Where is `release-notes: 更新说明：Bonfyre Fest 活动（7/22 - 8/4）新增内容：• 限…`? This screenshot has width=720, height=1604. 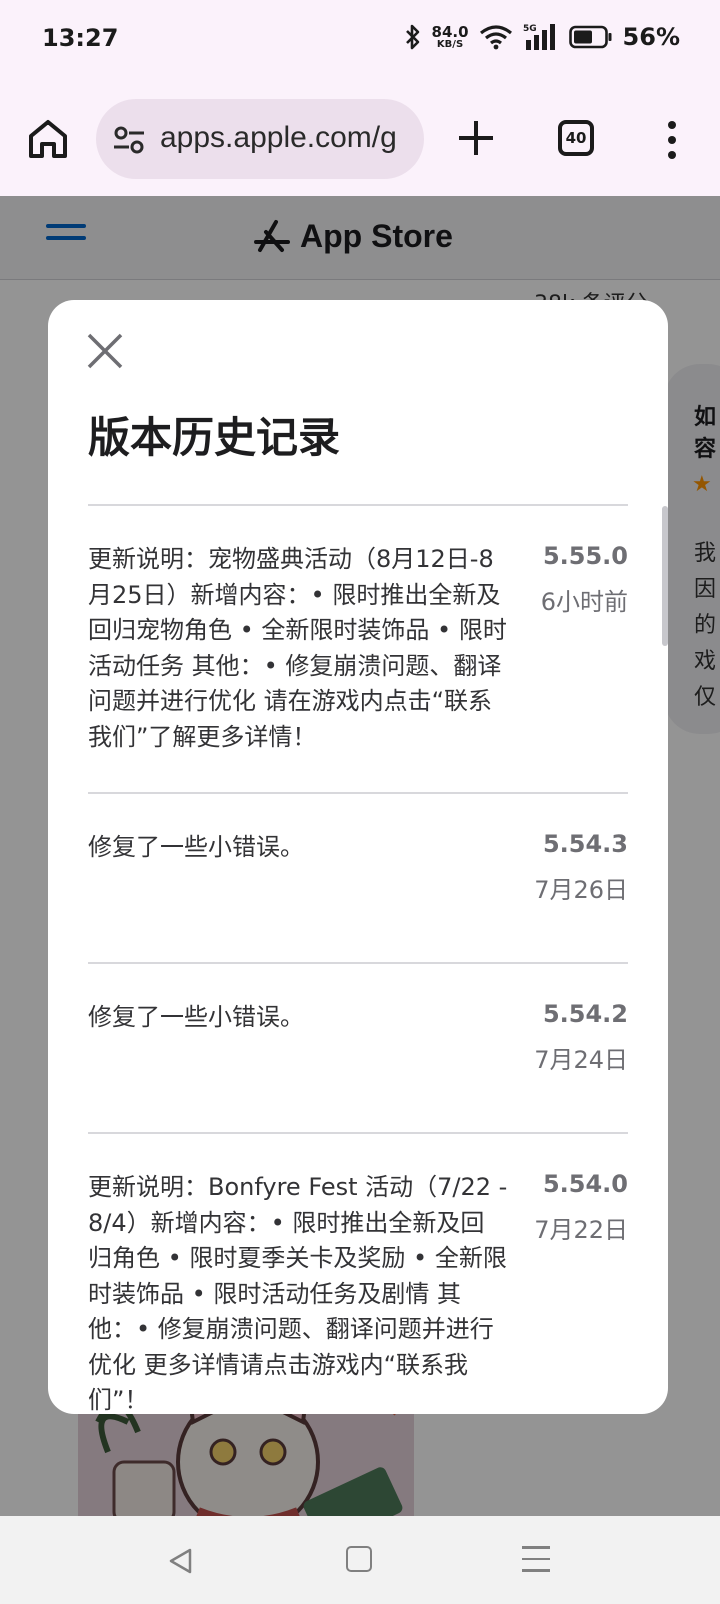 release-notes: 更新说明：Bonfyre Fest 活动（7/22 - 8/4）新增内容：• 限… is located at coordinates (298, 1293).